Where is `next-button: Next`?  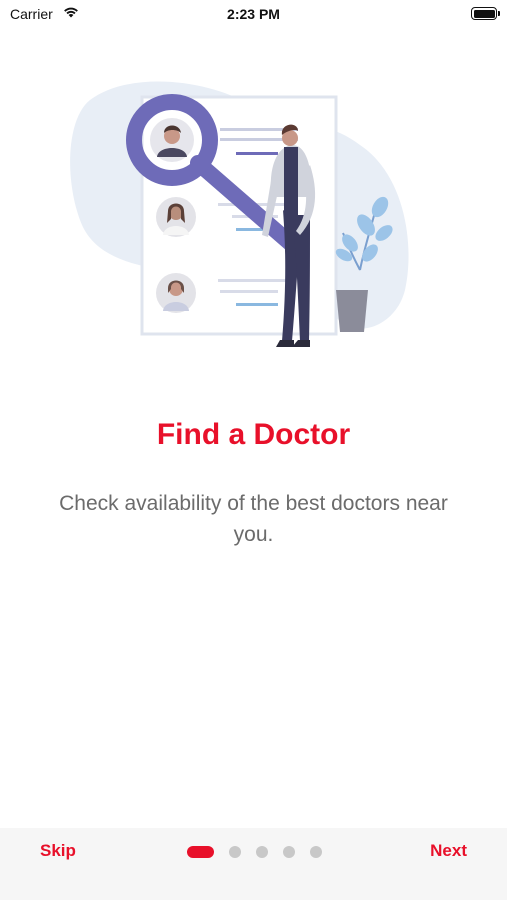
next-button: Next is located at coordinates (448, 851).